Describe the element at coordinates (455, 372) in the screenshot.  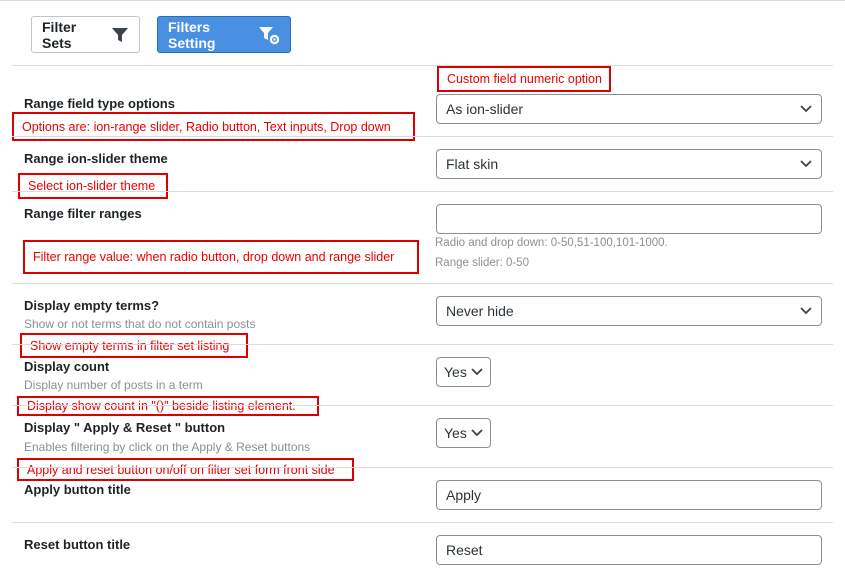
I see `count-value: Yes` at that location.